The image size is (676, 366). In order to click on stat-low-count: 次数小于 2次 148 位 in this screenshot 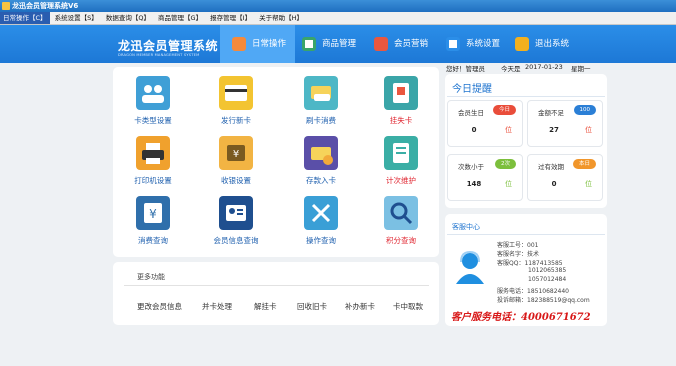, I will do `click(485, 177)`.